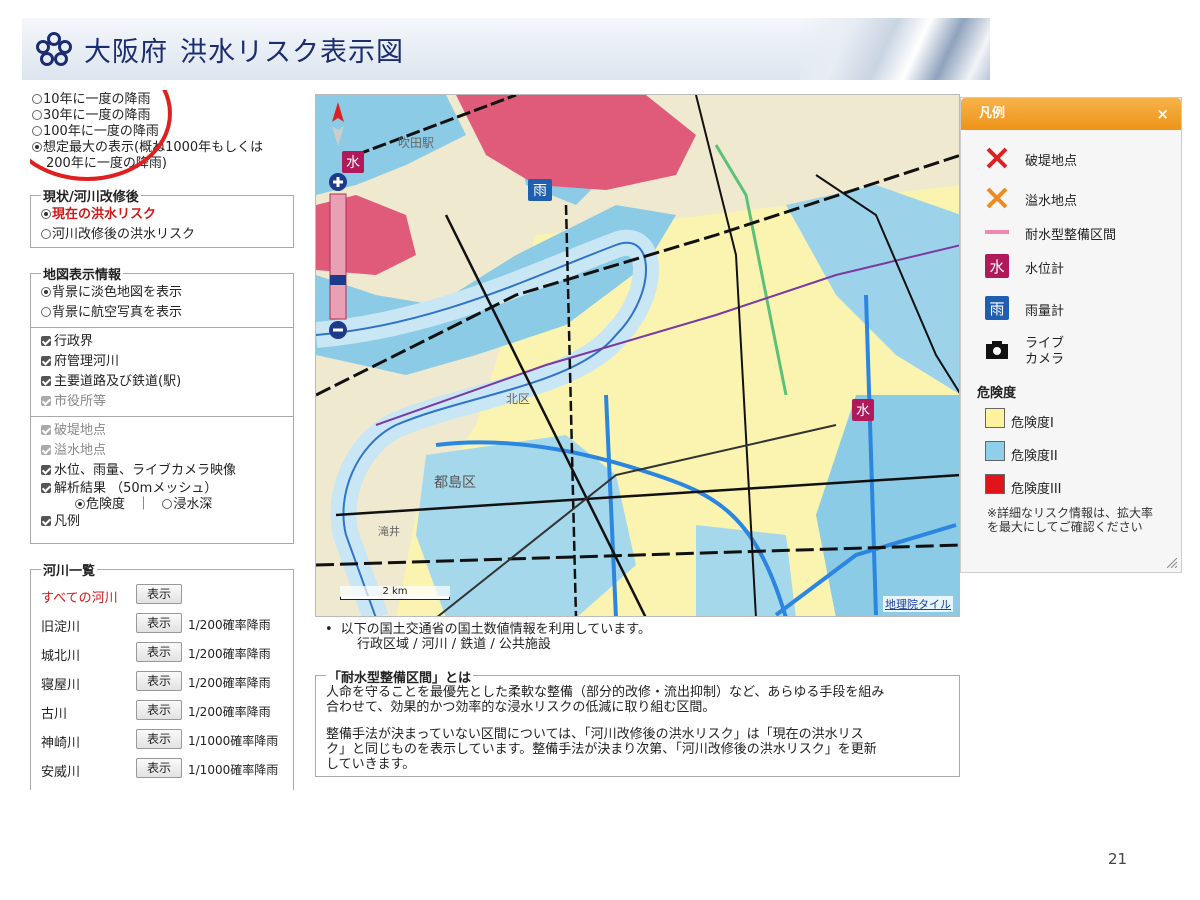  What do you see at coordinates (338, 182) in the screenshot?
I see `zoom-in-button` at bounding box center [338, 182].